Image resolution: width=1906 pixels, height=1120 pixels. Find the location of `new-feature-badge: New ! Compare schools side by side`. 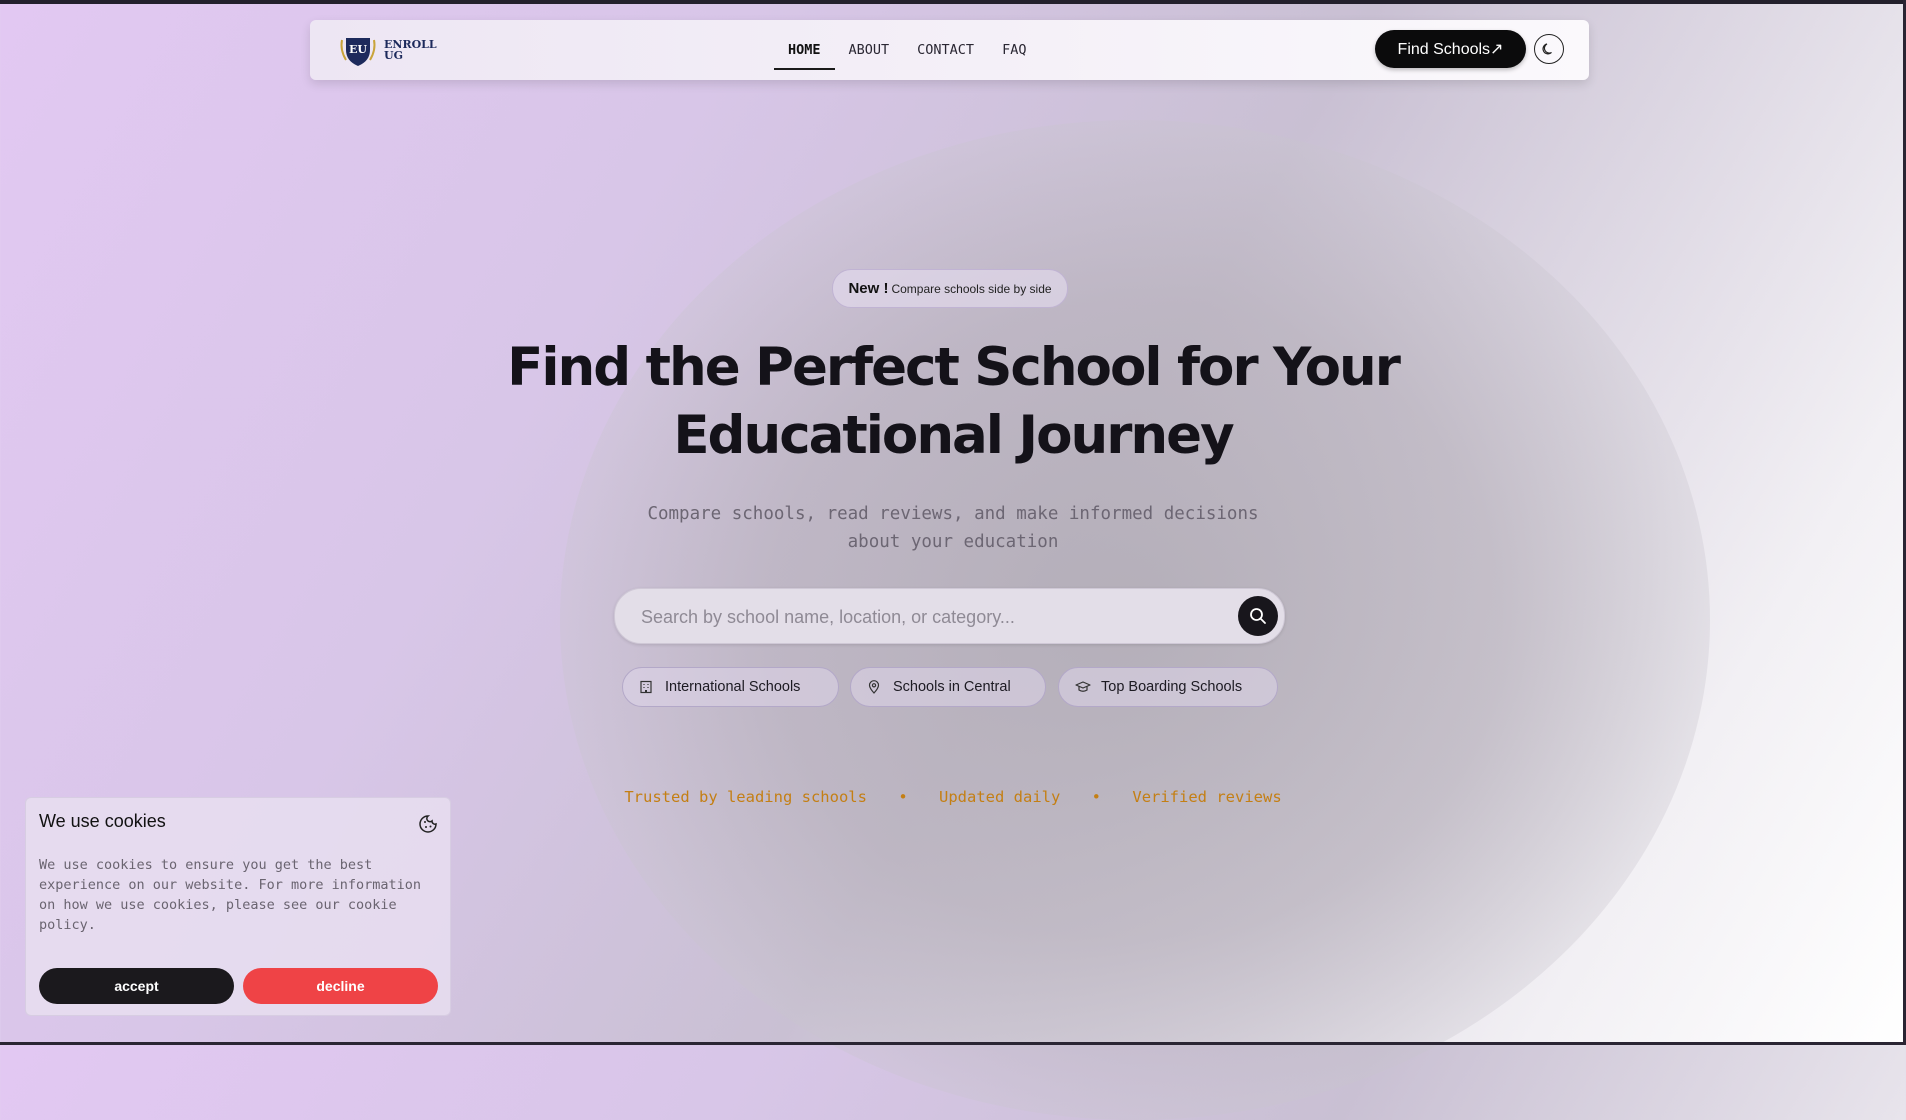

new-feature-badge: New ! Compare schools side by side is located at coordinates (950, 288).